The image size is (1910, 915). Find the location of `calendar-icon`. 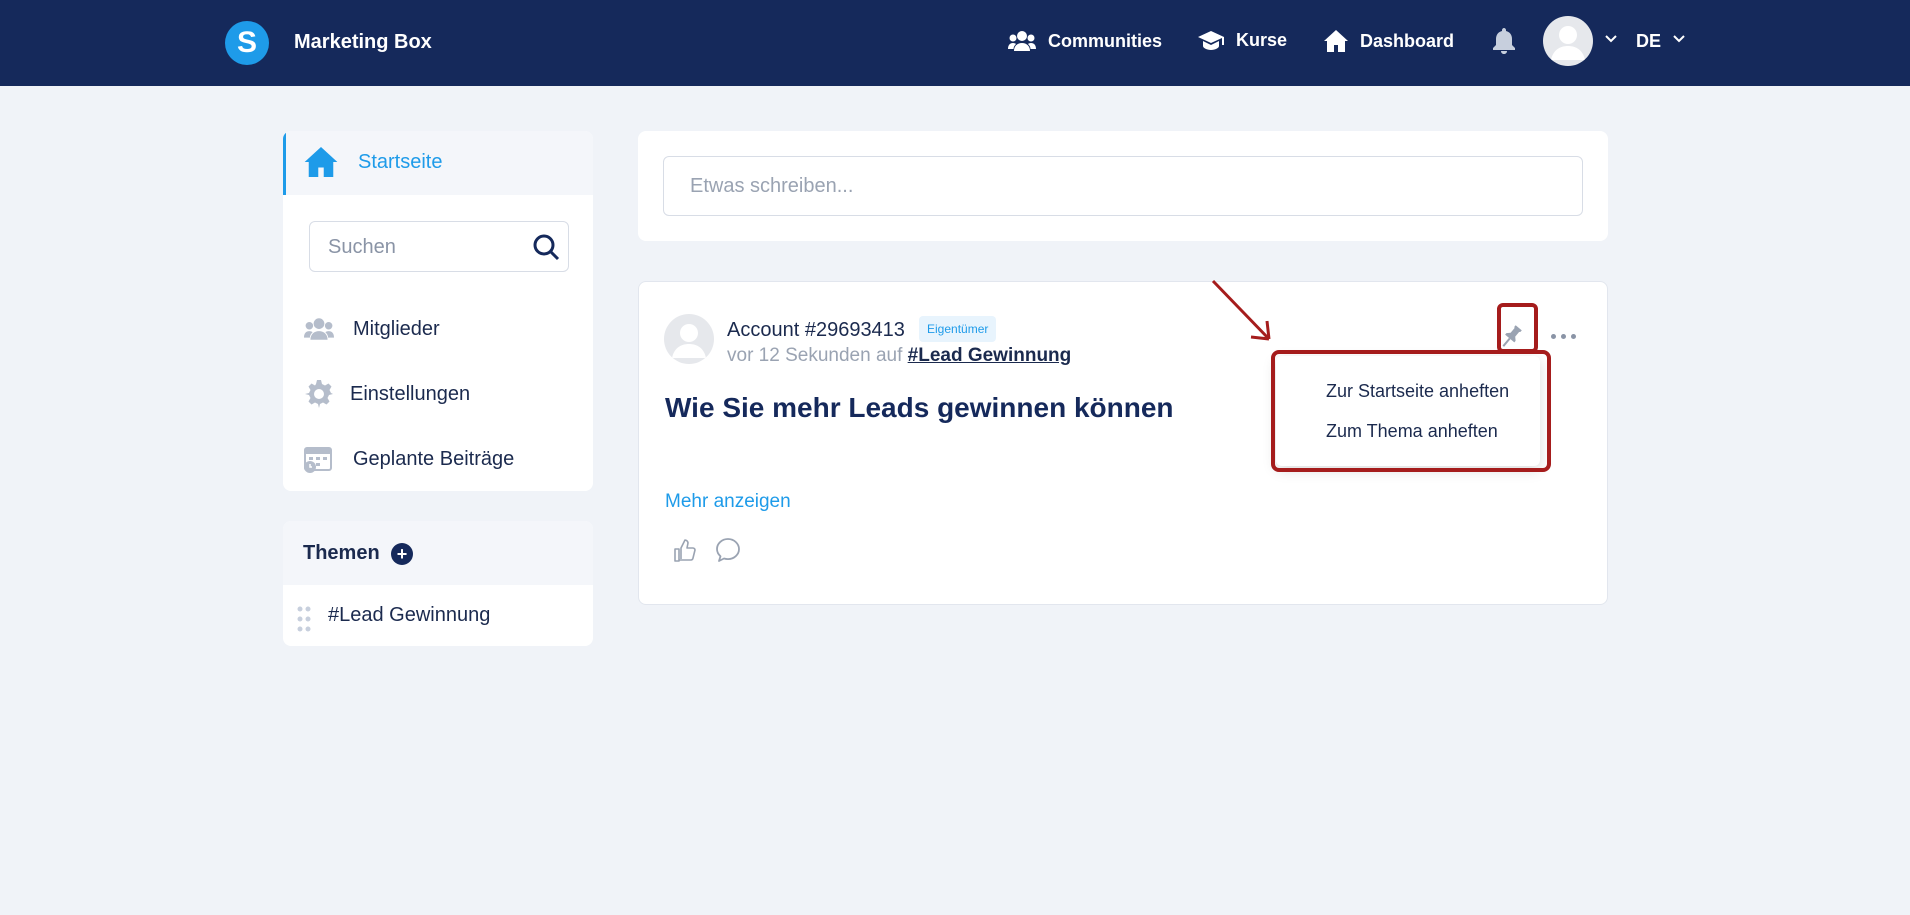

calendar-icon is located at coordinates (319, 459).